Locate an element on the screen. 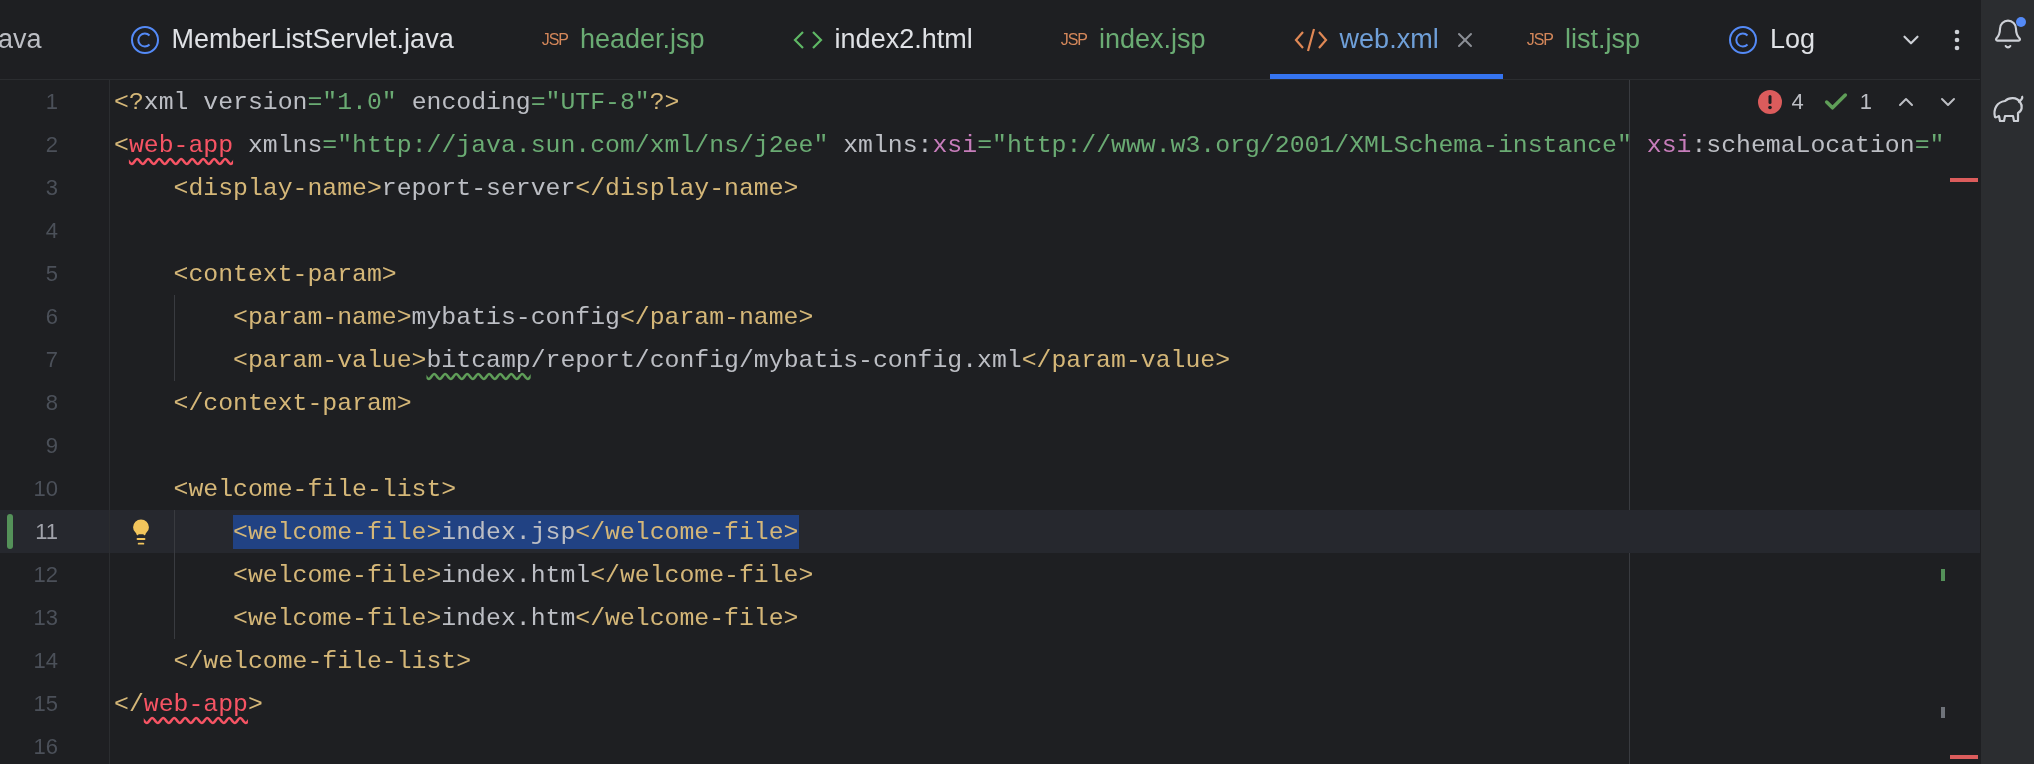 The image size is (2034, 764). tab-label: MemberListServlet.java is located at coordinates (312, 39).